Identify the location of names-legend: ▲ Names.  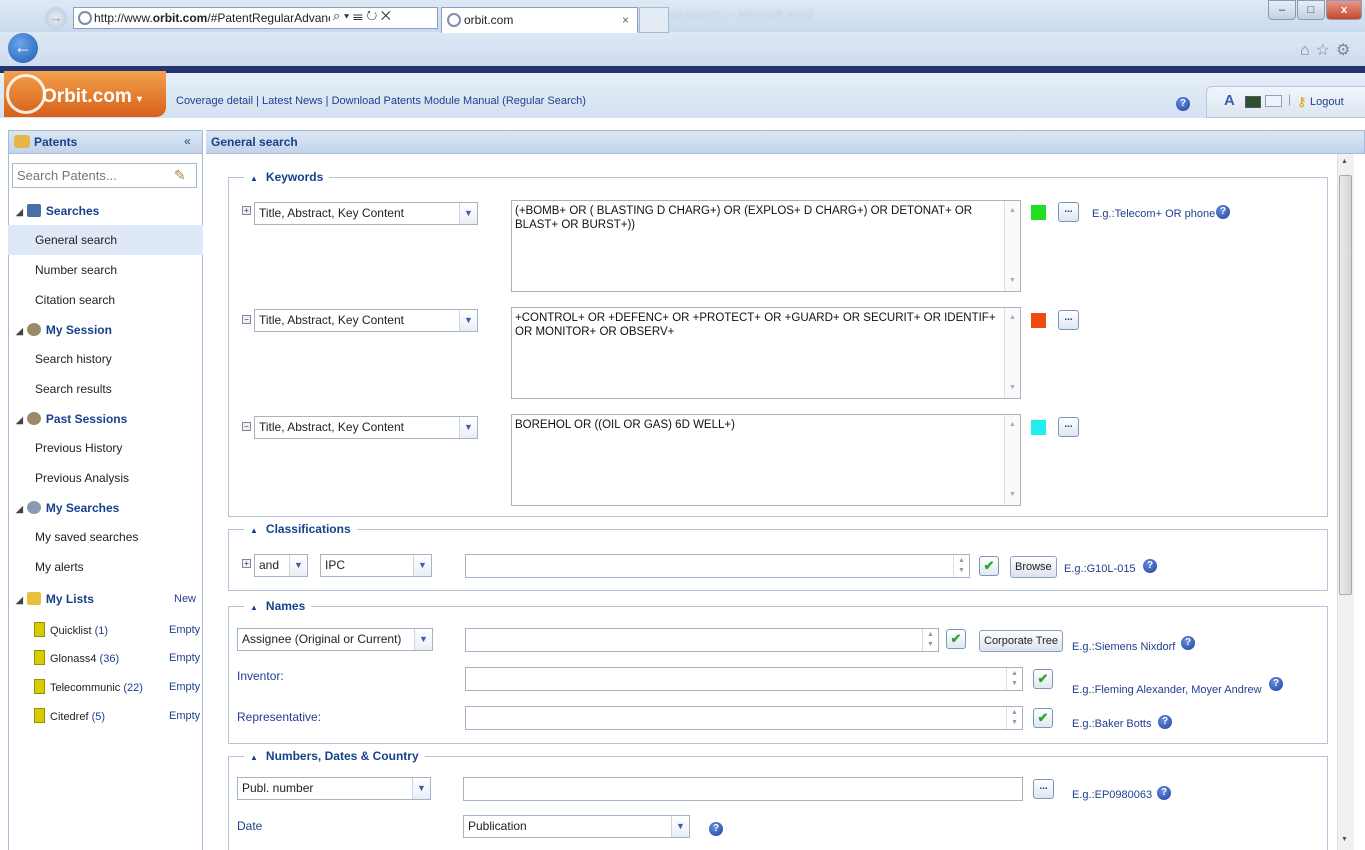
(278, 606).